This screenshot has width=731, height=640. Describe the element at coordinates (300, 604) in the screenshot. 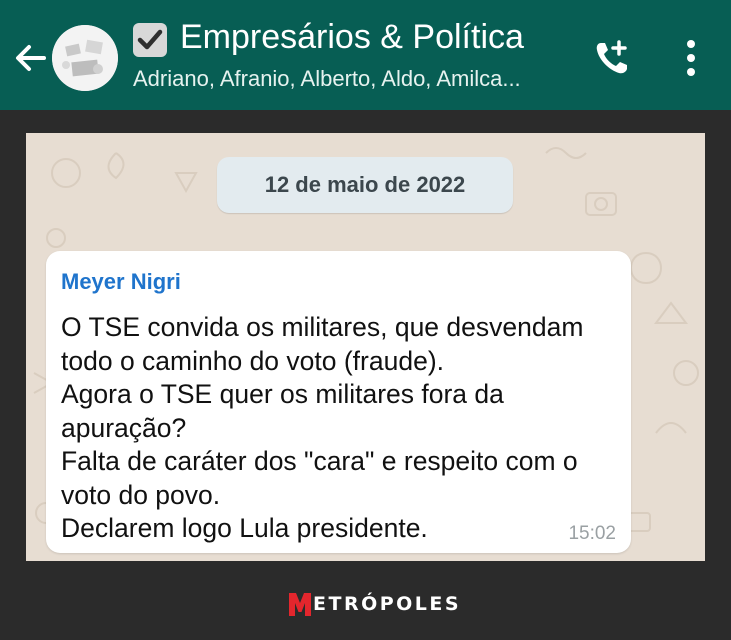

I see `logo-m-mark` at that location.